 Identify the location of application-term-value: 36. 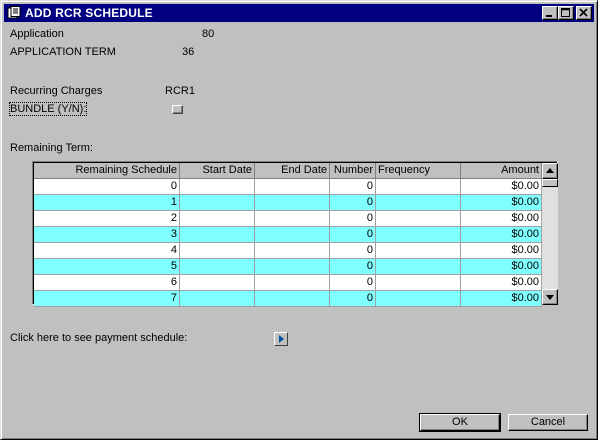
(188, 52).